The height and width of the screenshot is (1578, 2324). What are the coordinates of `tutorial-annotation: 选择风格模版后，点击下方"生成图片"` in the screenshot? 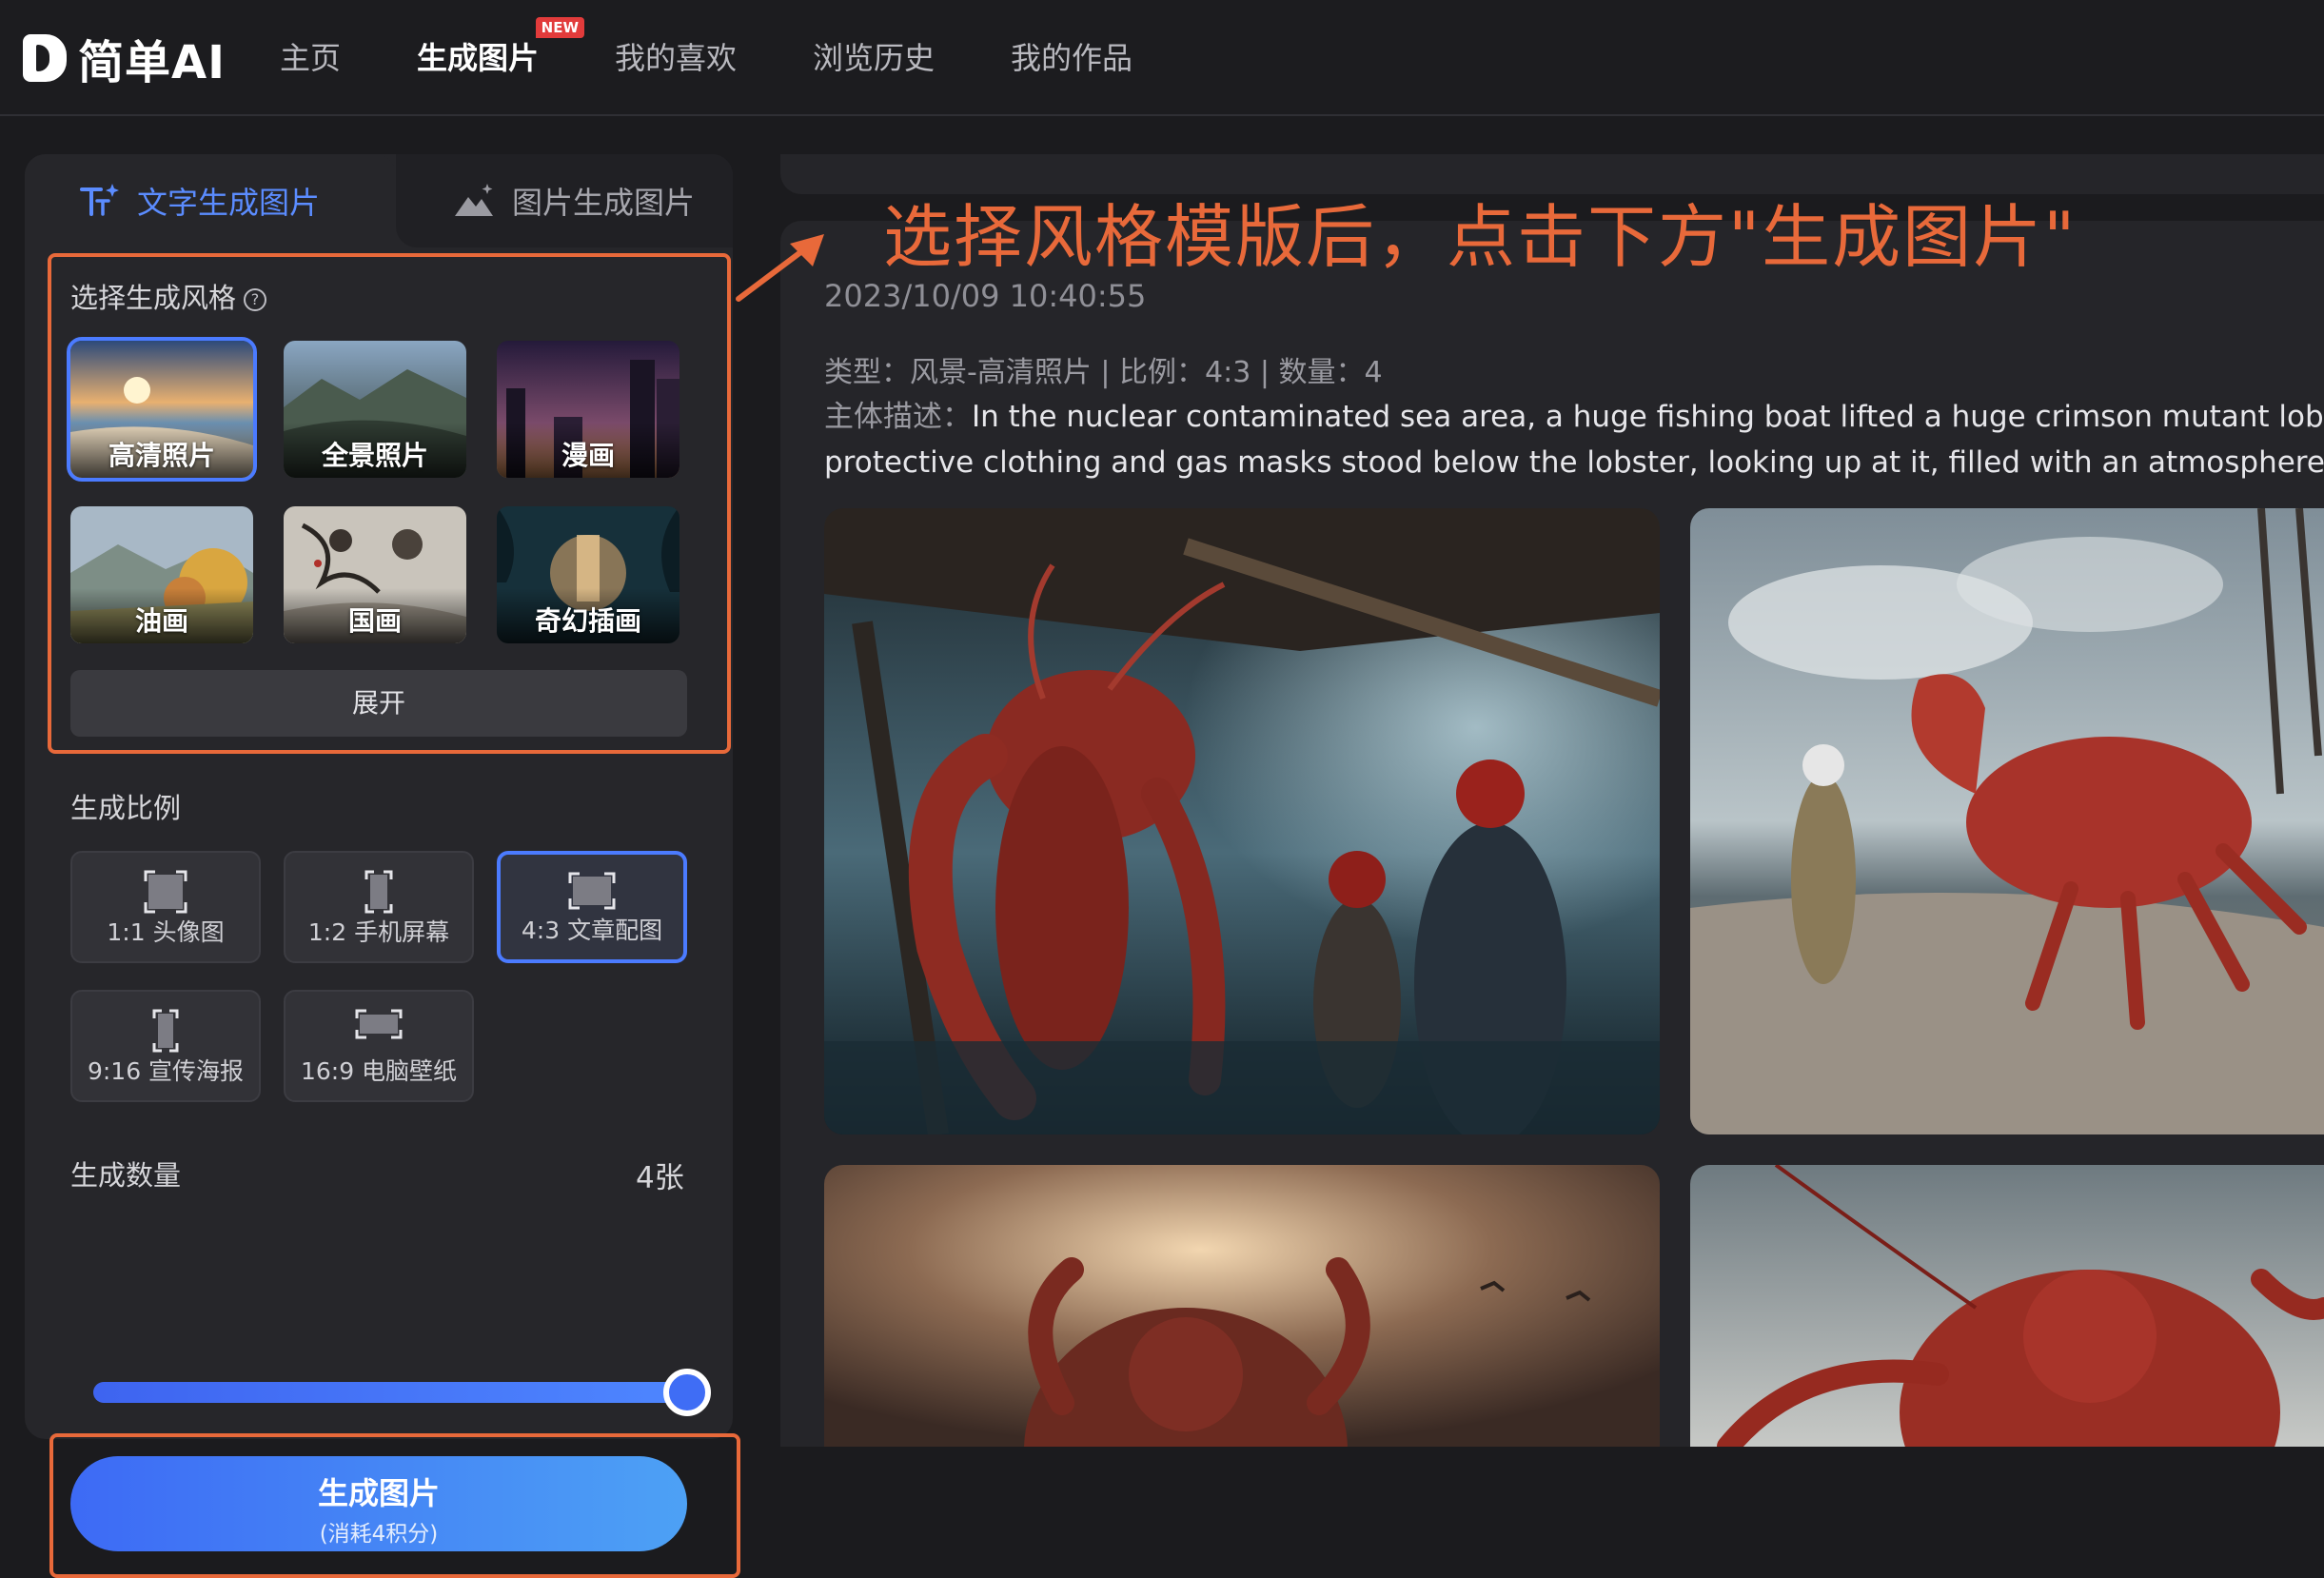 It's located at (1481, 237).